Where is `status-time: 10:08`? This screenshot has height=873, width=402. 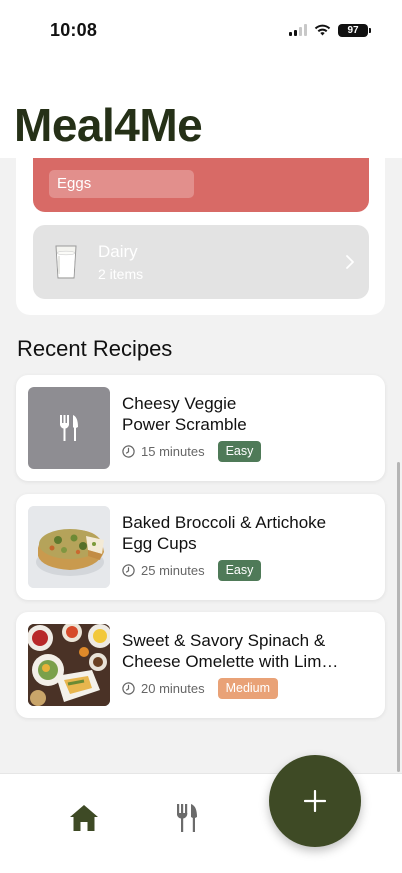 status-time: 10:08 is located at coordinates (74, 30).